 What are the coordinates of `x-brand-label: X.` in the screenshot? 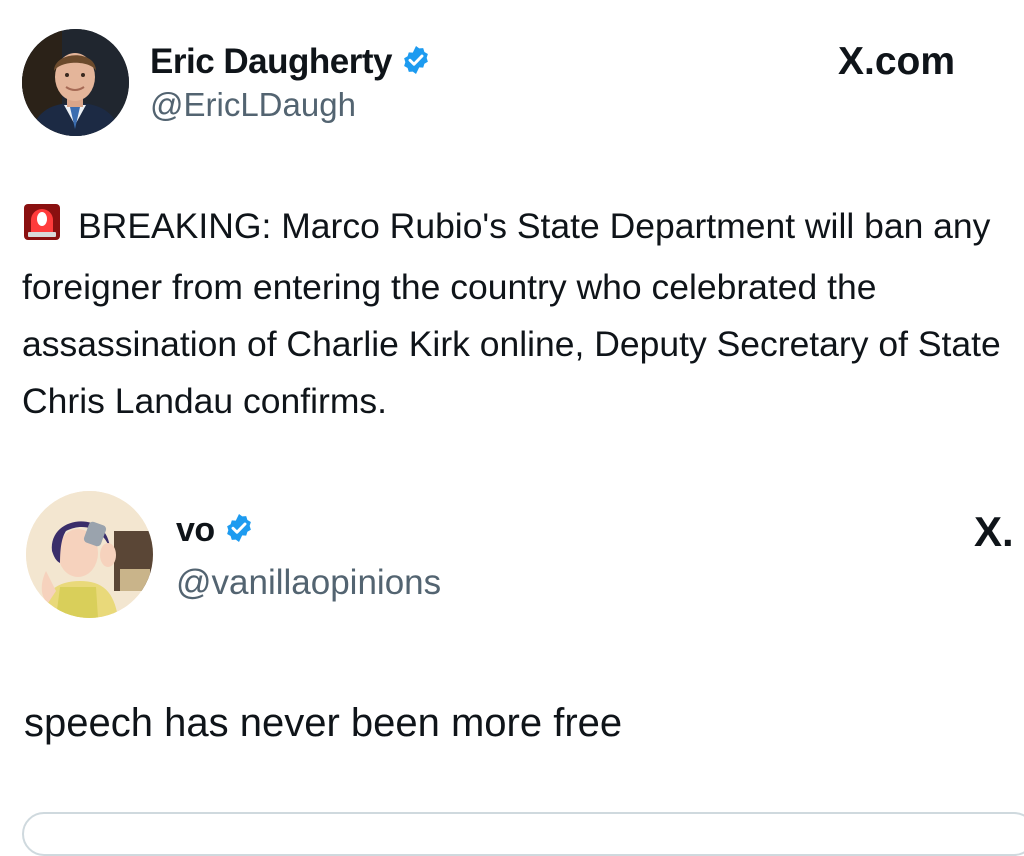 It's located at (994, 532).